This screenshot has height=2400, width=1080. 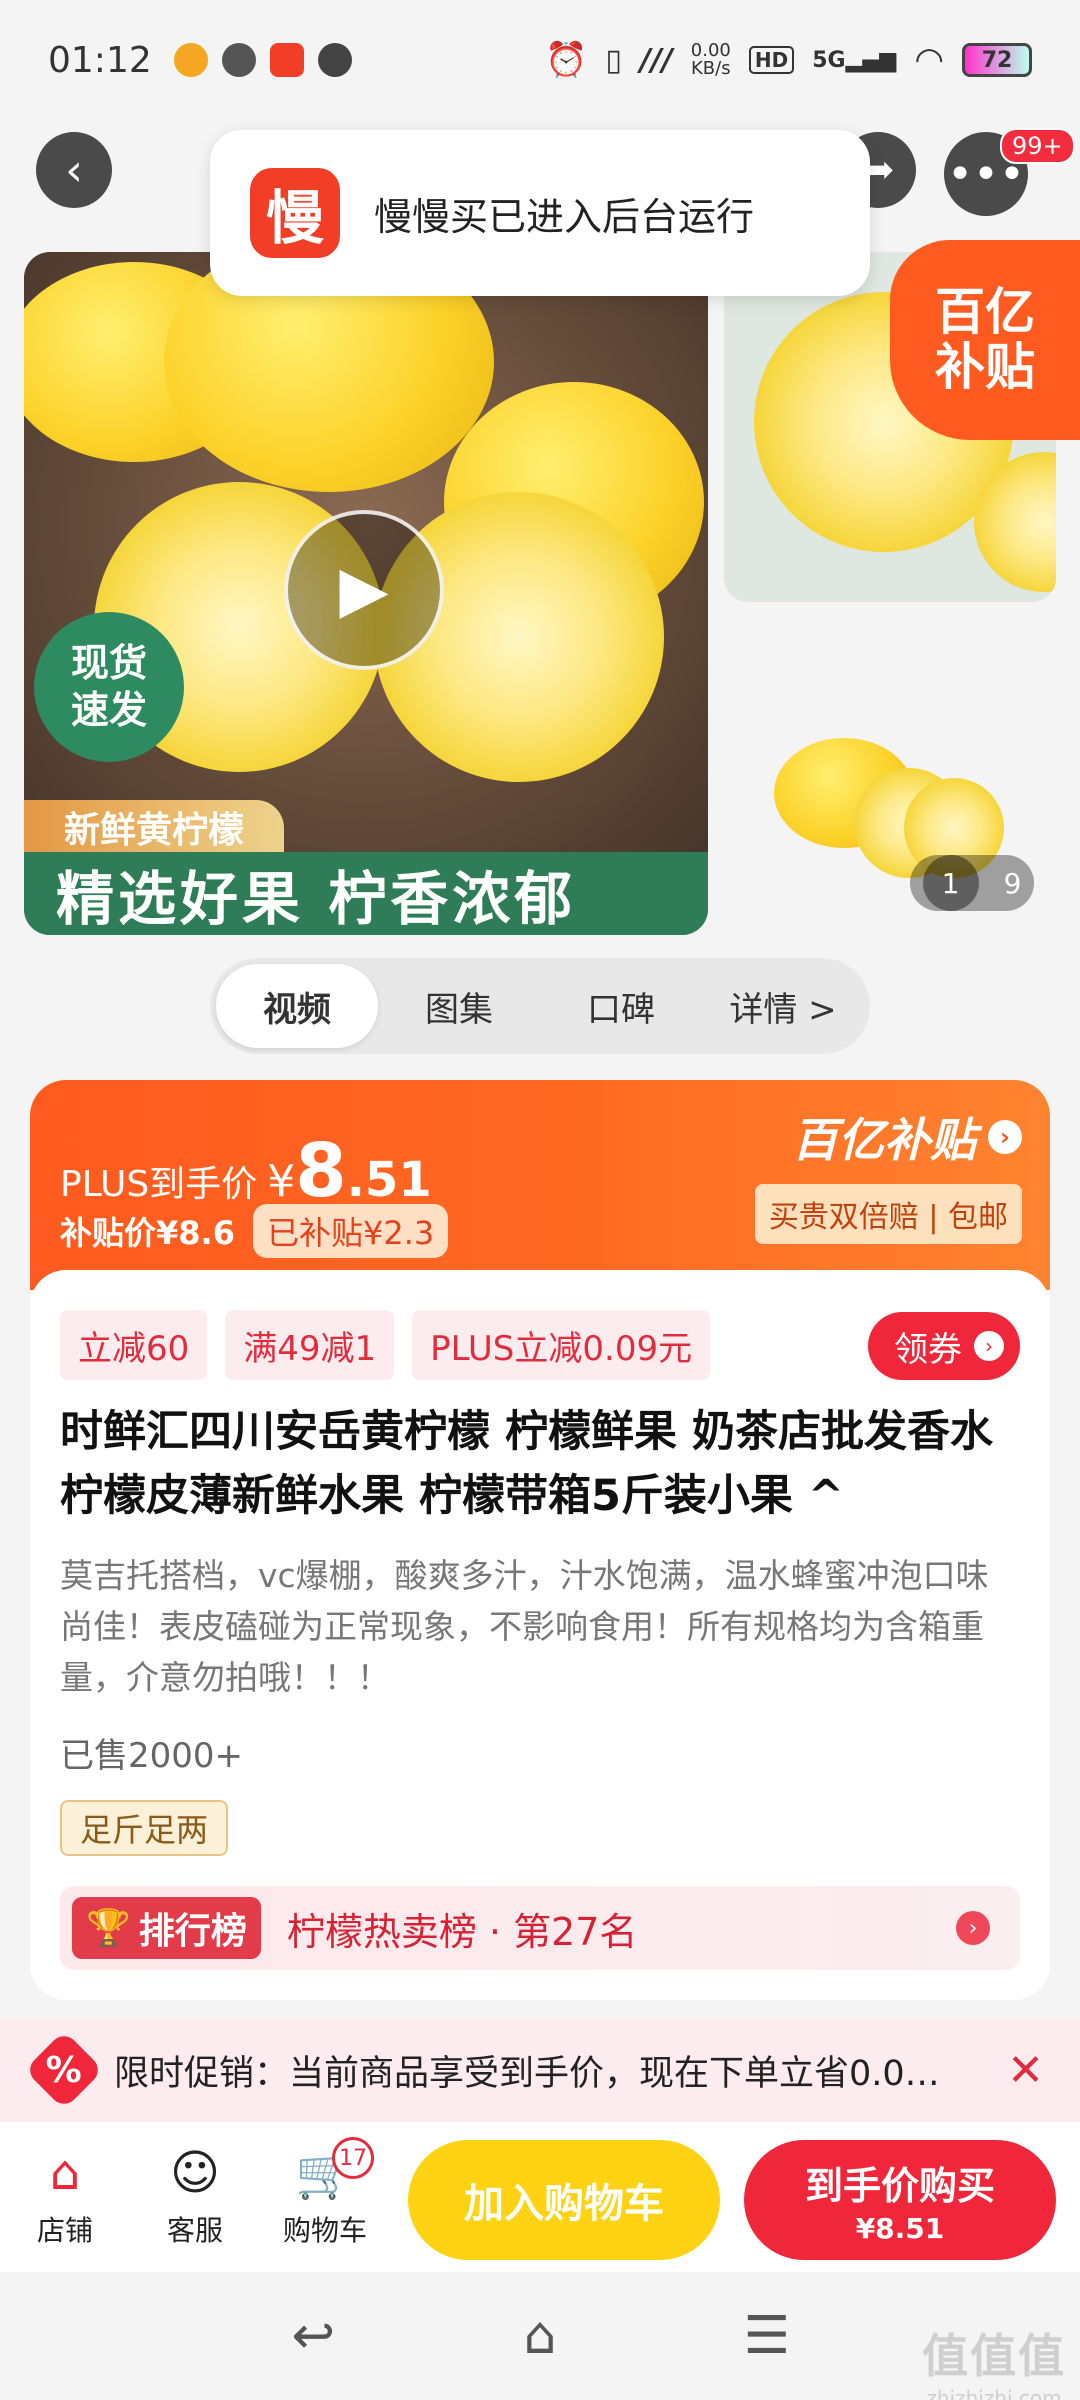 What do you see at coordinates (929, 60) in the screenshot?
I see `wifi-icon: ◠` at bounding box center [929, 60].